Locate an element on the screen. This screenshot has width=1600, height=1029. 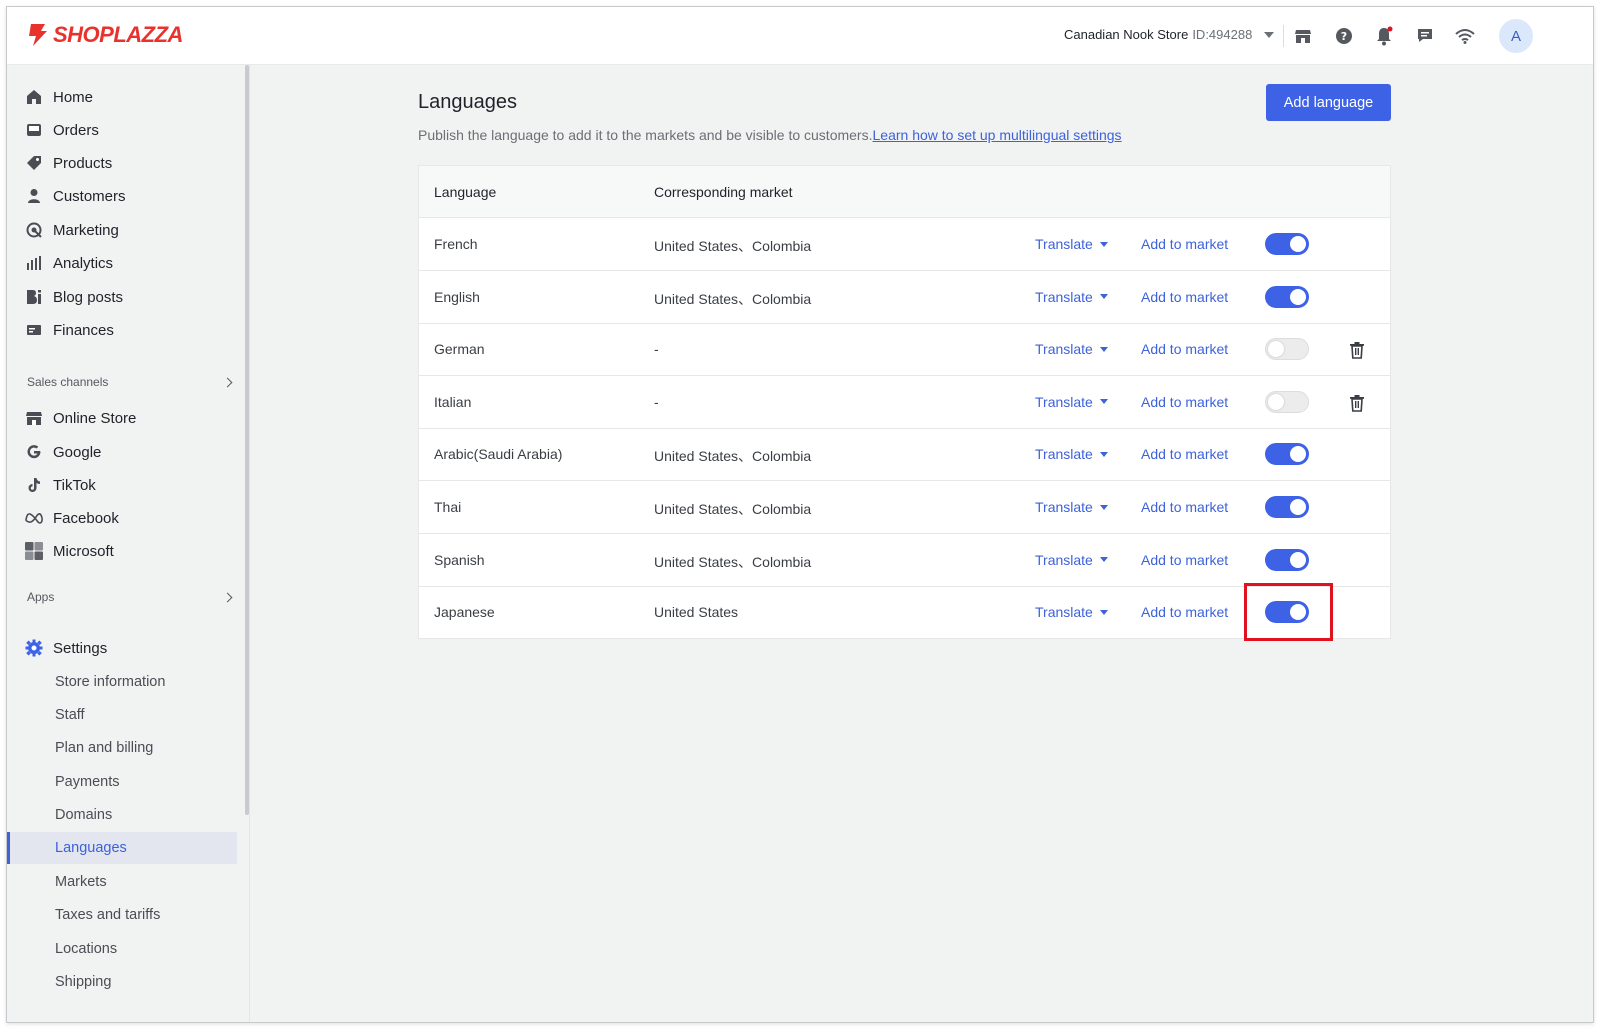
wifi-icon is located at coordinates (1465, 36).